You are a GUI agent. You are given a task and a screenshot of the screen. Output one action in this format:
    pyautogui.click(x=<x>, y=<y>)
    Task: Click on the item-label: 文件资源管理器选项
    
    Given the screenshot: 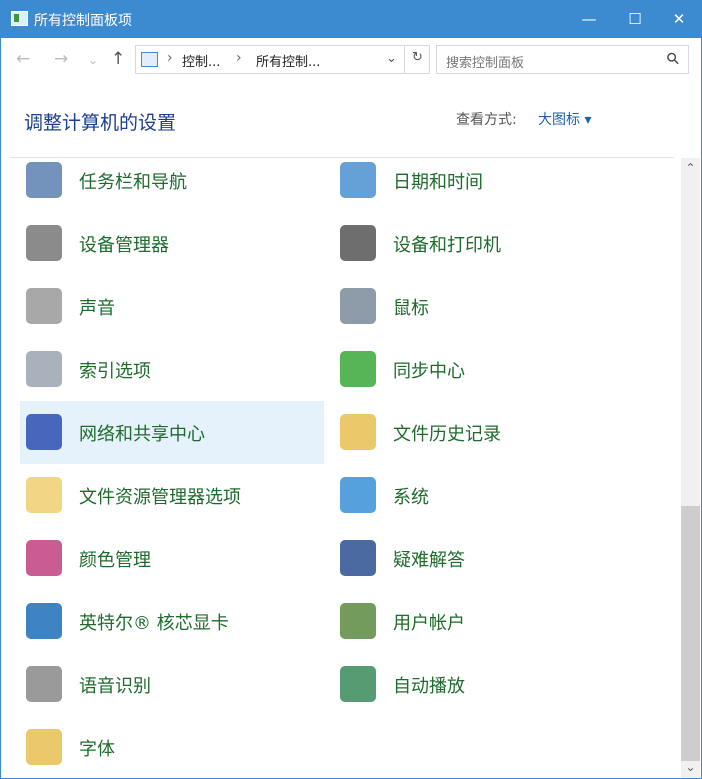 What is the action you would take?
    pyautogui.click(x=160, y=497)
    